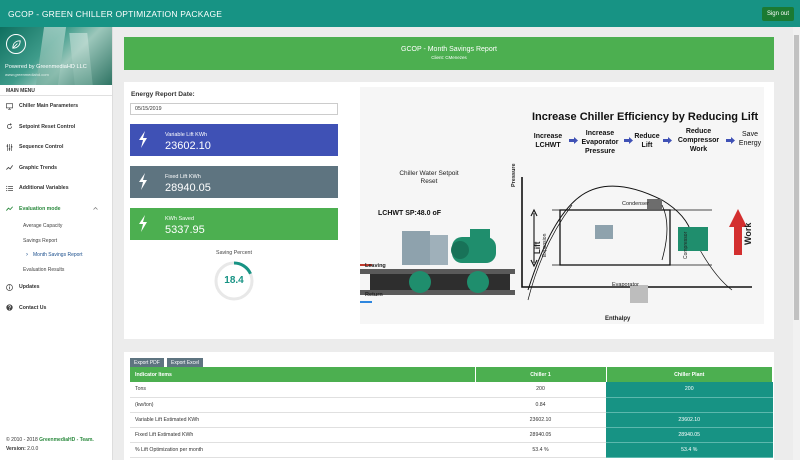 This screenshot has height=460, width=800. What do you see at coordinates (429, 177) in the screenshot?
I see `setpoint-reset-text: Chiller Water Setpoit Reset` at bounding box center [429, 177].